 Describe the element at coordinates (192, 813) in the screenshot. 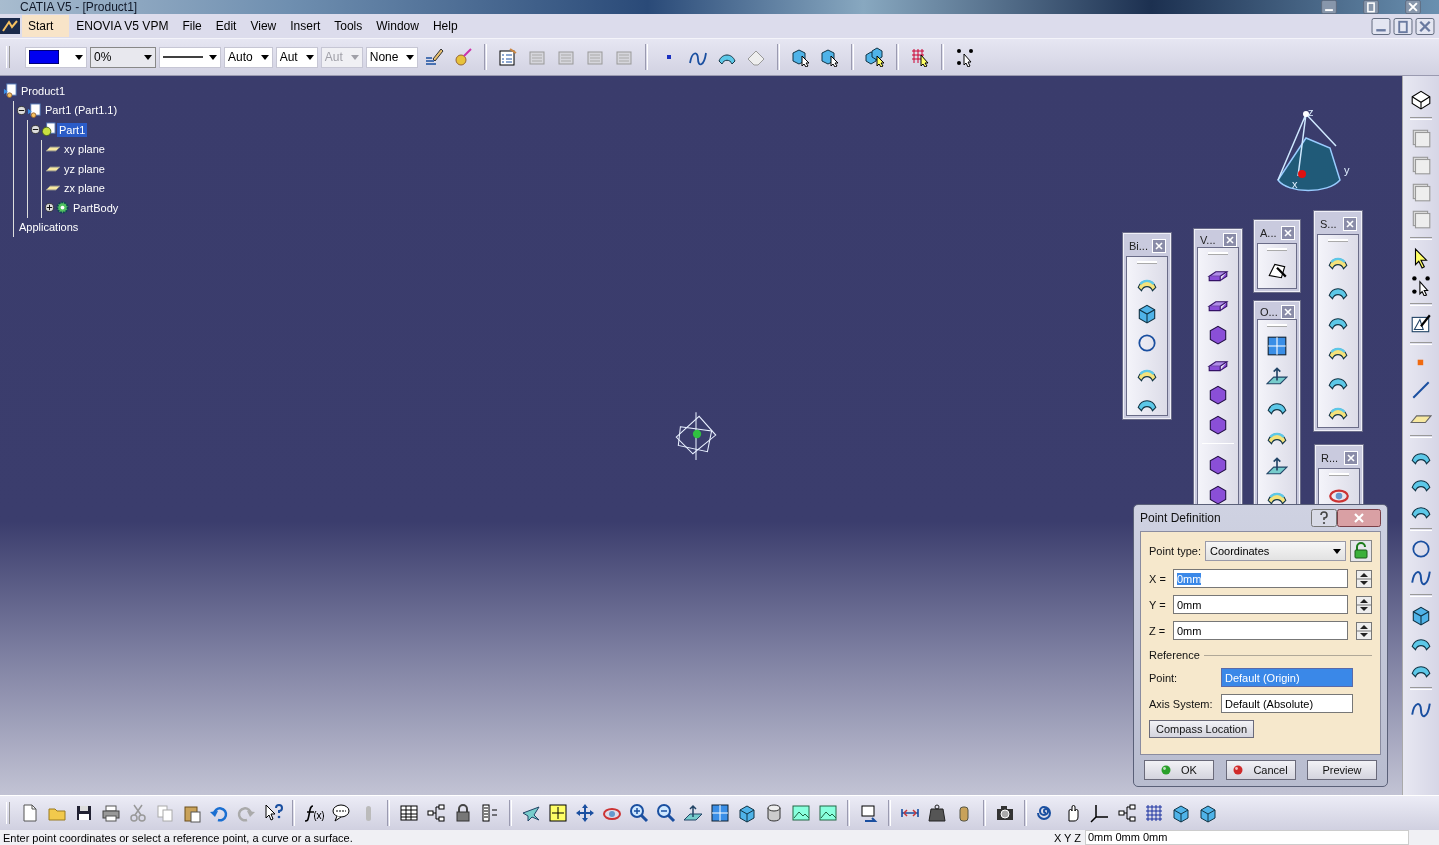

I see `clipboard-icon` at that location.